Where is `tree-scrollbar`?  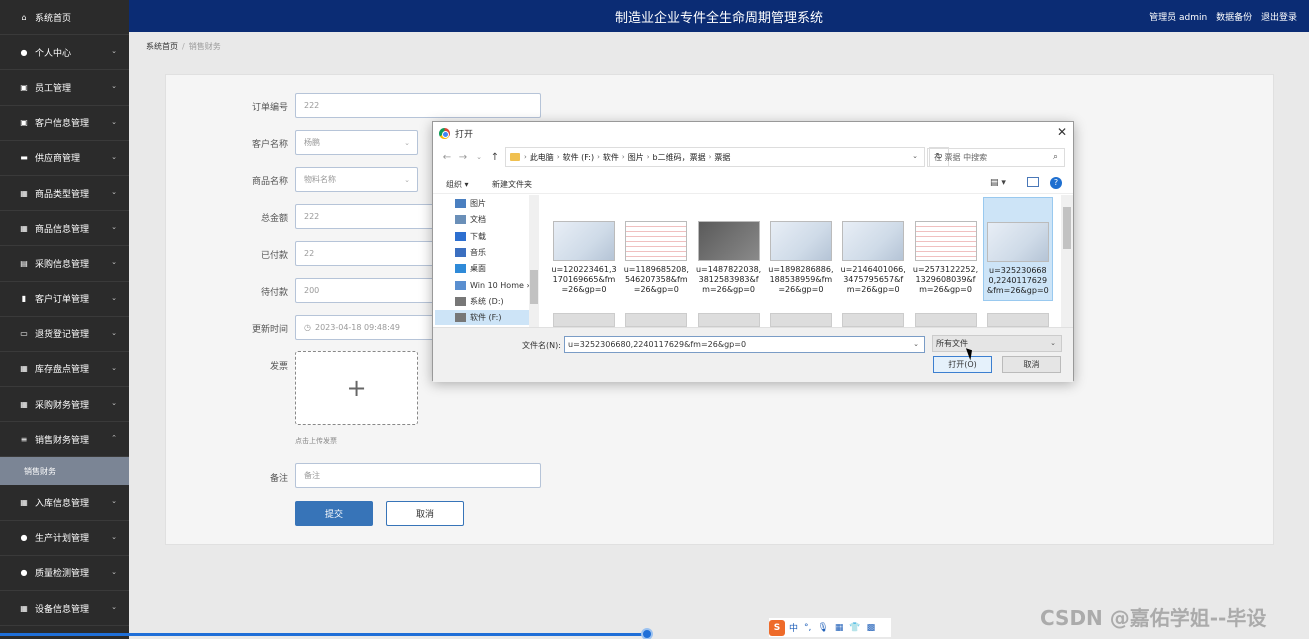
tree-scrollbar is located at coordinates (534, 261).